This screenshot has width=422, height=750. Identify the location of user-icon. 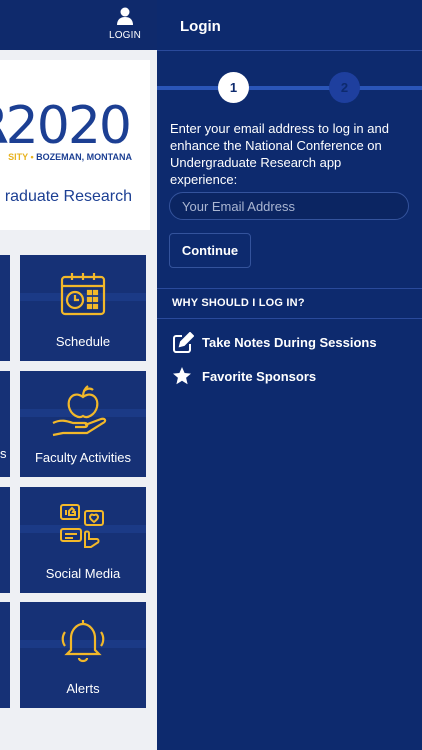
(125, 16).